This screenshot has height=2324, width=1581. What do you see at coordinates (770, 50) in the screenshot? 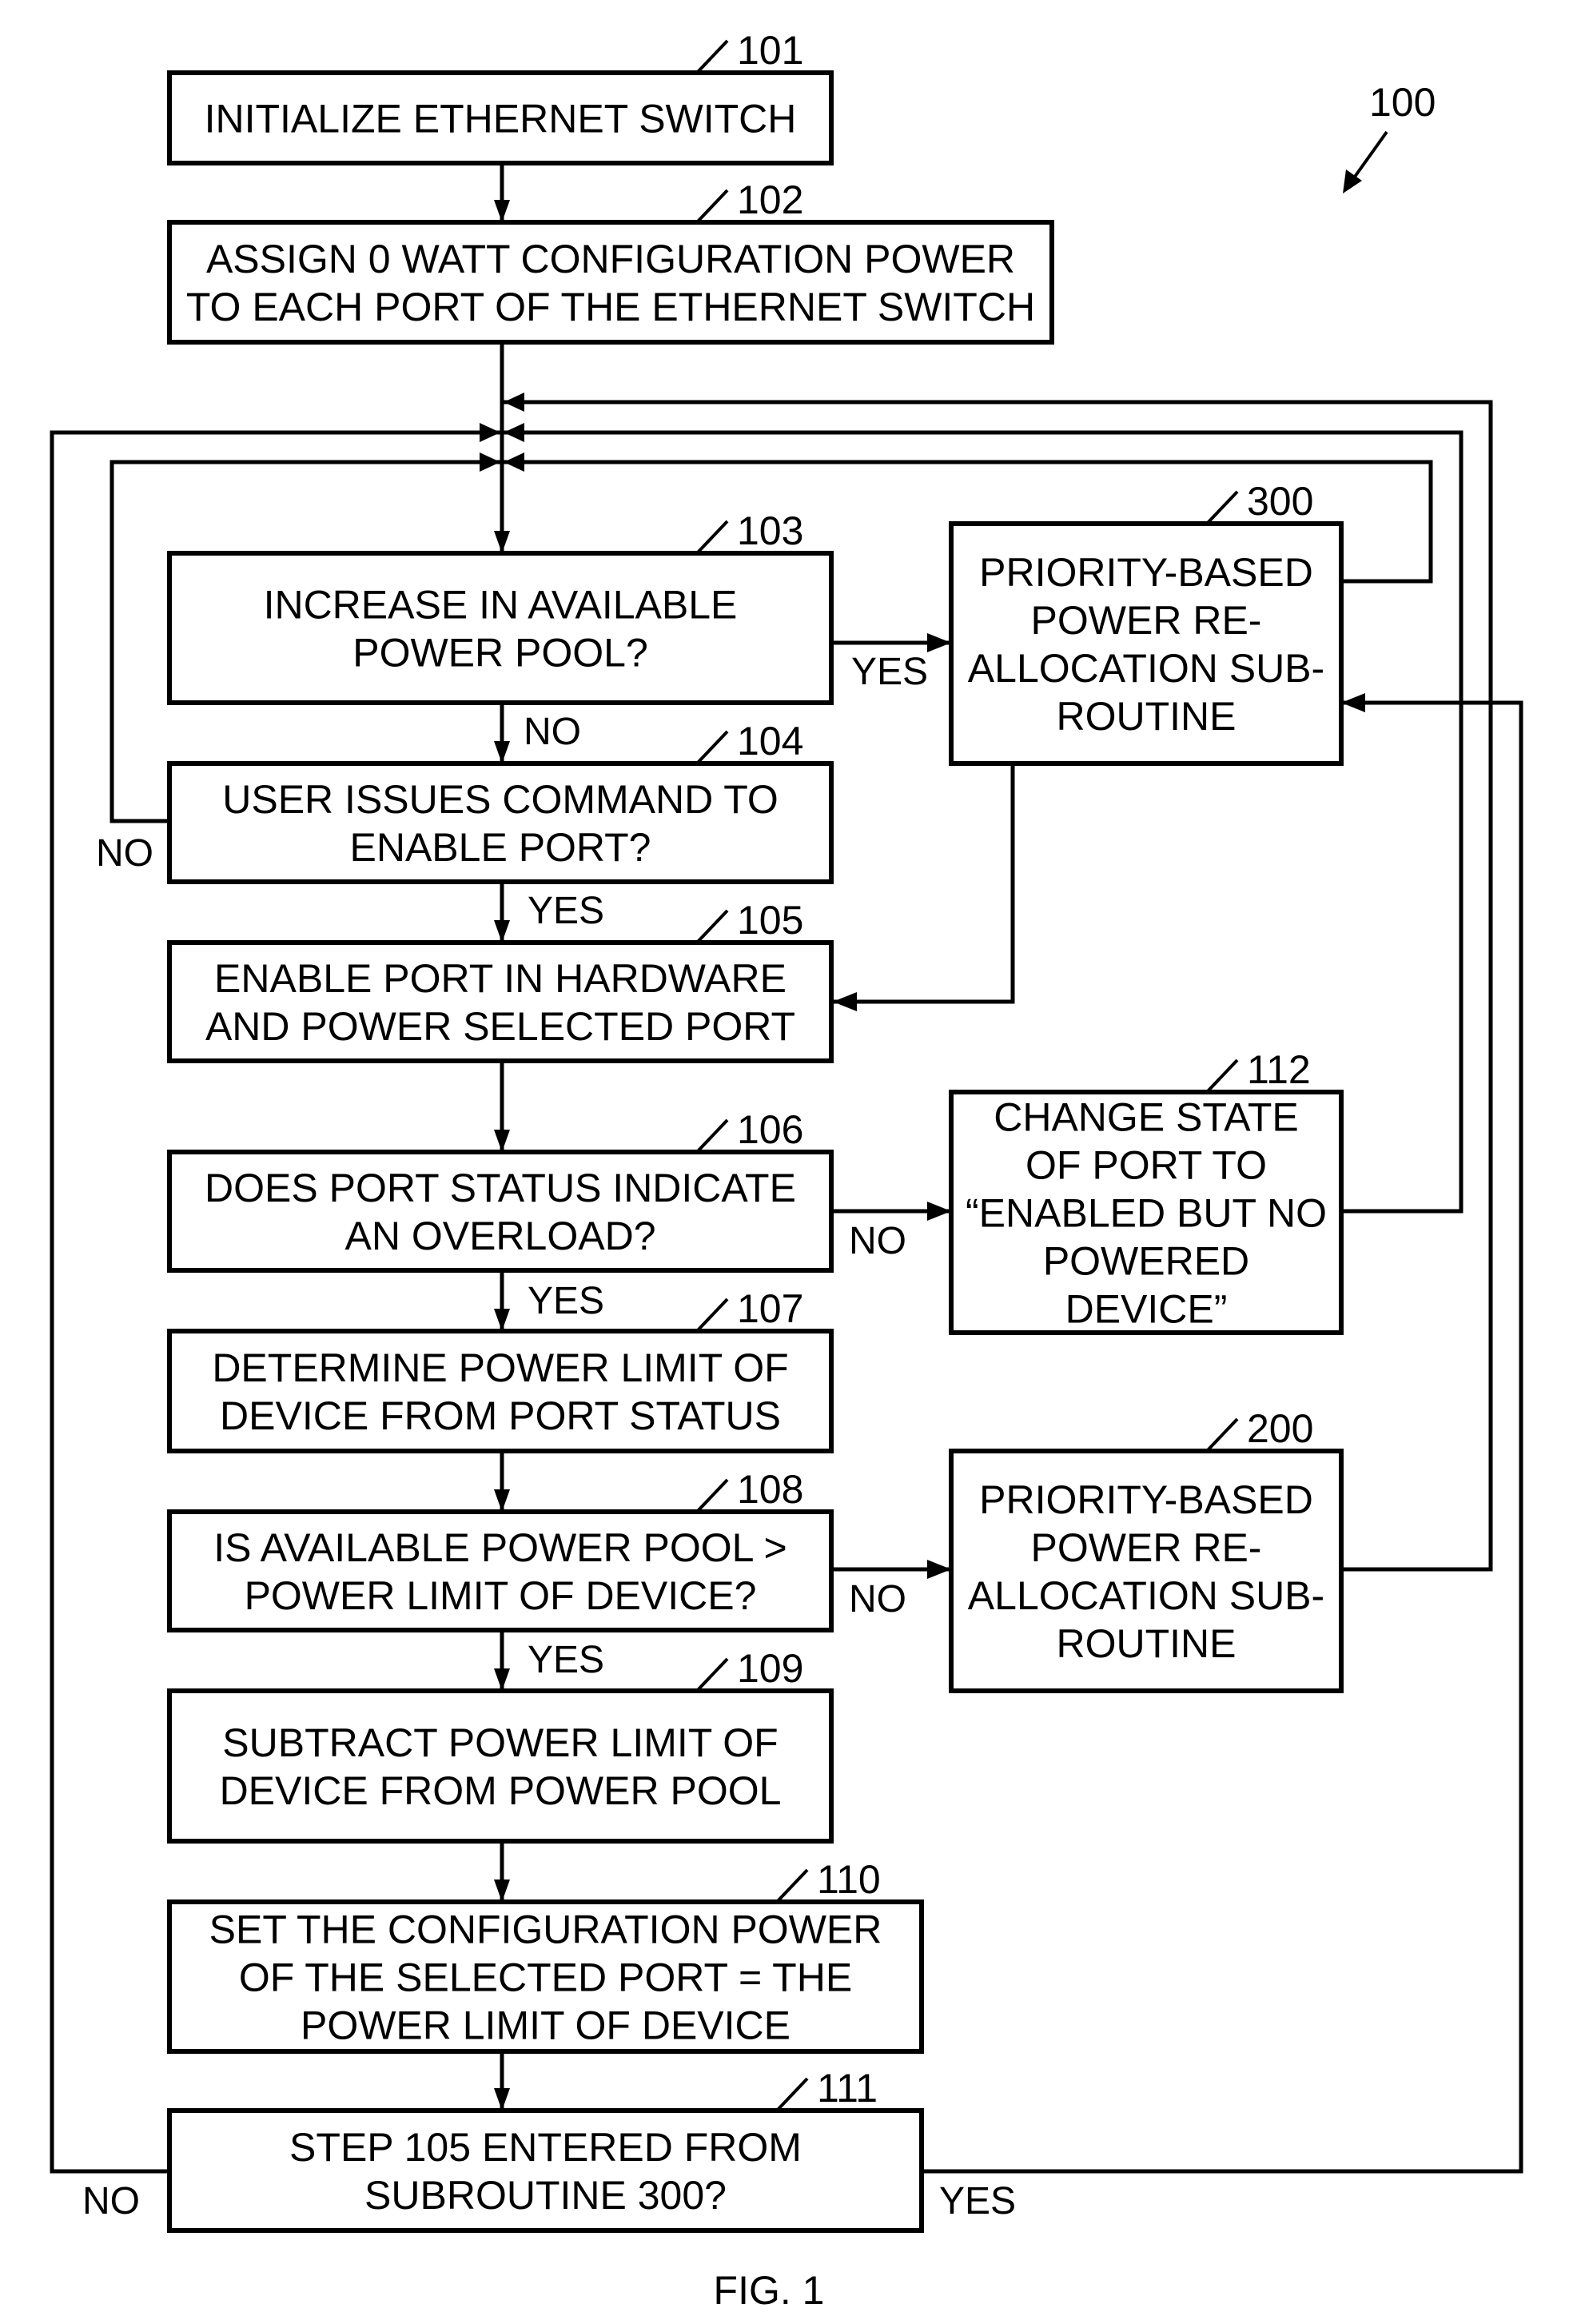
I see `step-101-reference-number: 101` at bounding box center [770, 50].